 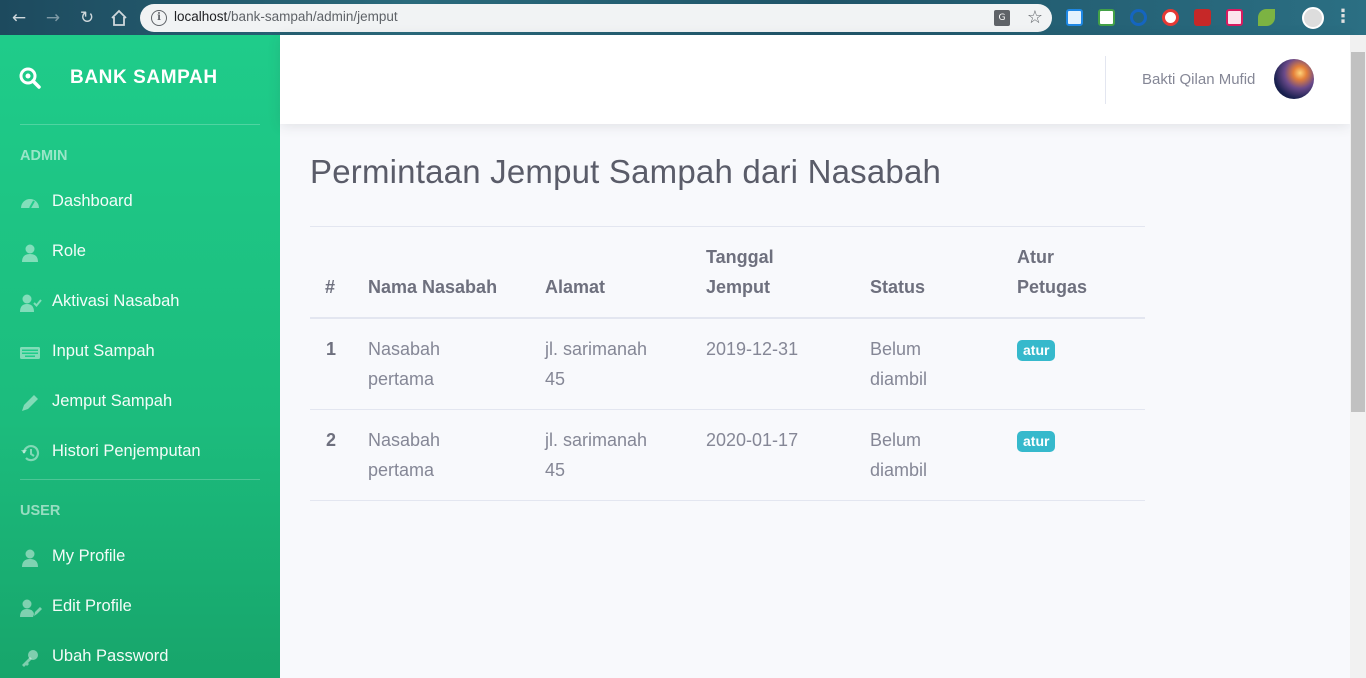 I want to click on header-atur-petugas: Atur Petugas, so click(x=1052, y=272).